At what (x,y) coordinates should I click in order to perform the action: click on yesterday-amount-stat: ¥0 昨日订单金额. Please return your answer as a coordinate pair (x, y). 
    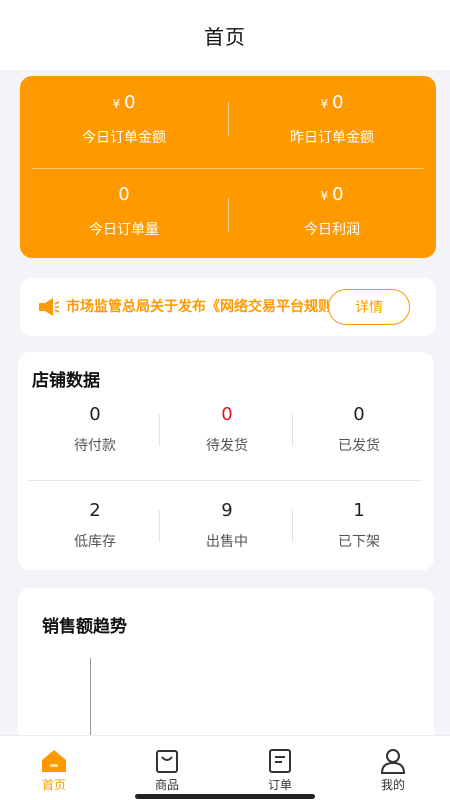
    Looking at the image, I should click on (332, 119).